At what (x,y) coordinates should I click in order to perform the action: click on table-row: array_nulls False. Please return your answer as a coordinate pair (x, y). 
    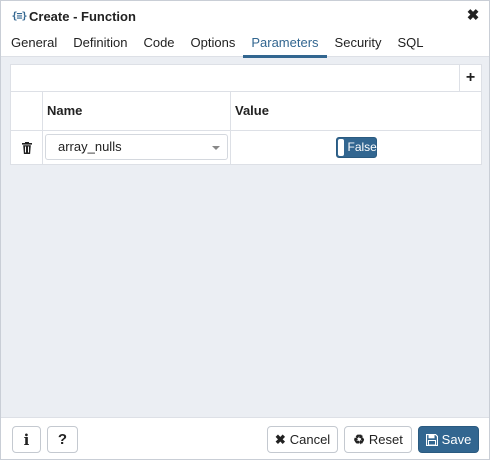
    Looking at the image, I should click on (246, 147).